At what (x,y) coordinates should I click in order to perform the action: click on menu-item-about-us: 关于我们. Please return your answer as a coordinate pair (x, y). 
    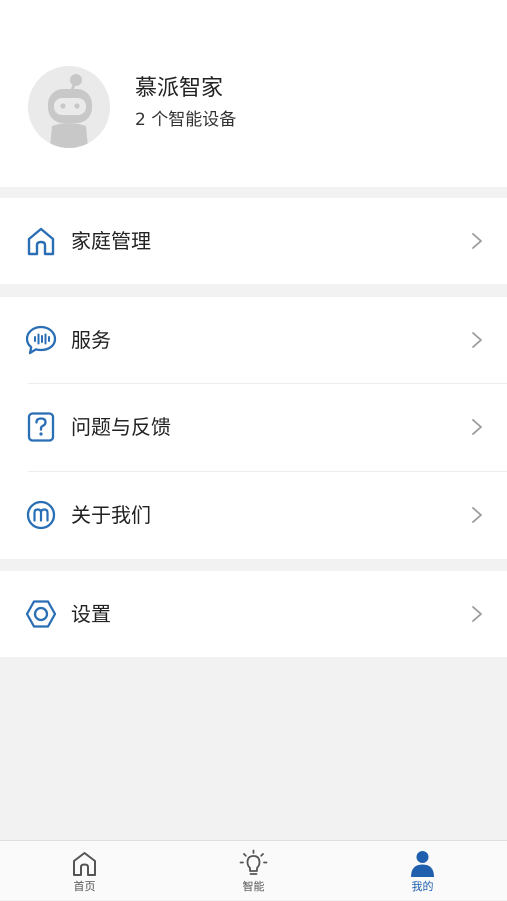
    Looking at the image, I should click on (253, 515).